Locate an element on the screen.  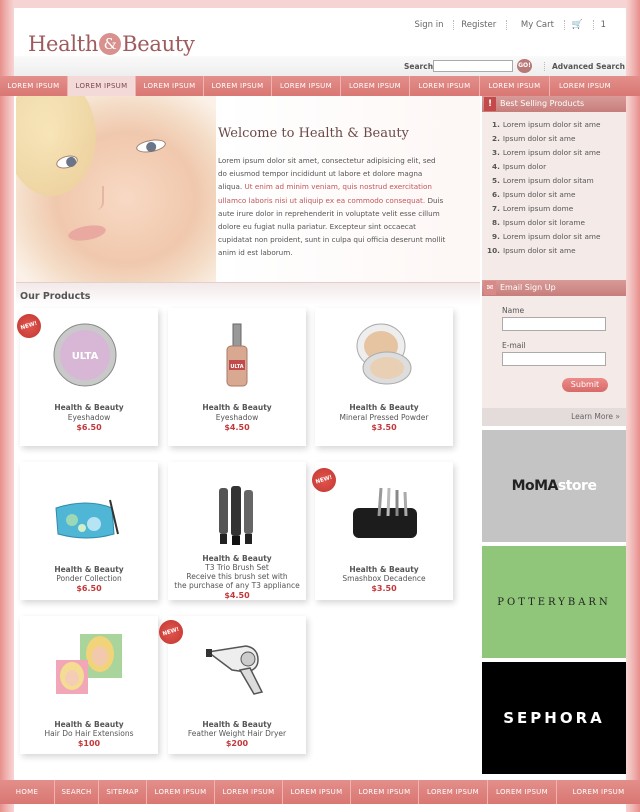
sephora-ad: SEPHORA is located at coordinates (554, 718).